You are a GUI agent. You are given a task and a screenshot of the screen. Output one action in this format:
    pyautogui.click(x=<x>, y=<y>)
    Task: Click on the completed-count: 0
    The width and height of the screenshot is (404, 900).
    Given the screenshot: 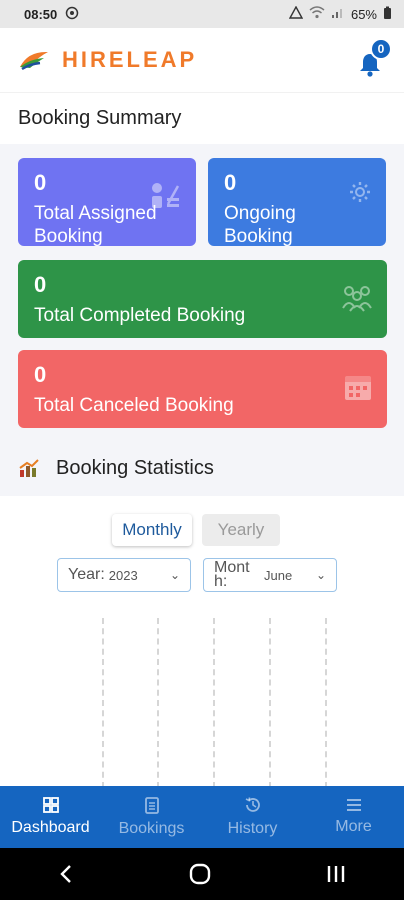 What is the action you would take?
    pyautogui.click(x=40, y=284)
    